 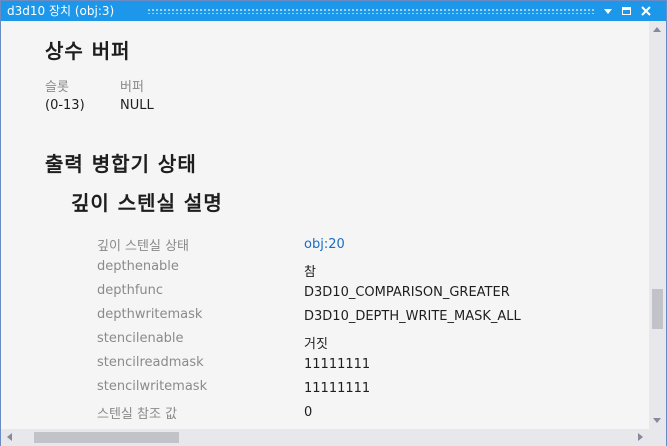 I want to click on property-row: stencilenable 거짓, so click(x=321, y=343).